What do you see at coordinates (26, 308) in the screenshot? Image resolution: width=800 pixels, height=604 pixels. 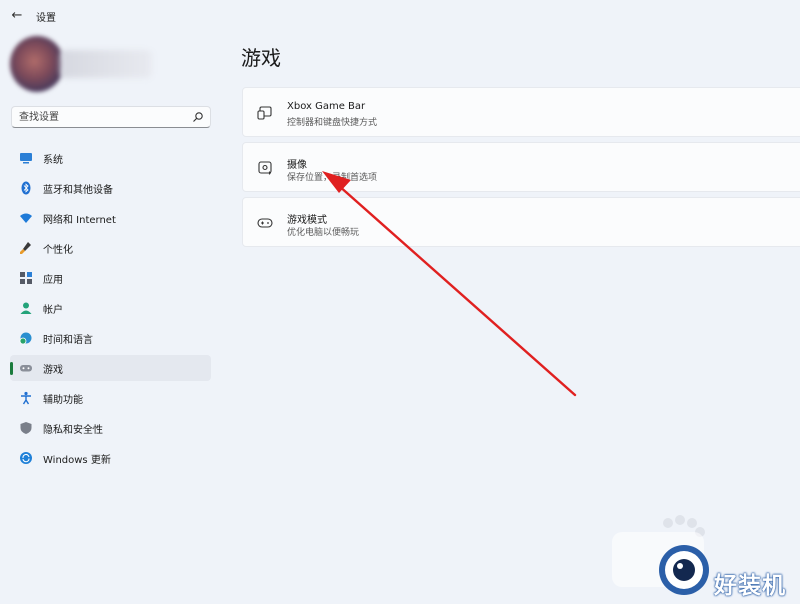 I see `person-icon` at bounding box center [26, 308].